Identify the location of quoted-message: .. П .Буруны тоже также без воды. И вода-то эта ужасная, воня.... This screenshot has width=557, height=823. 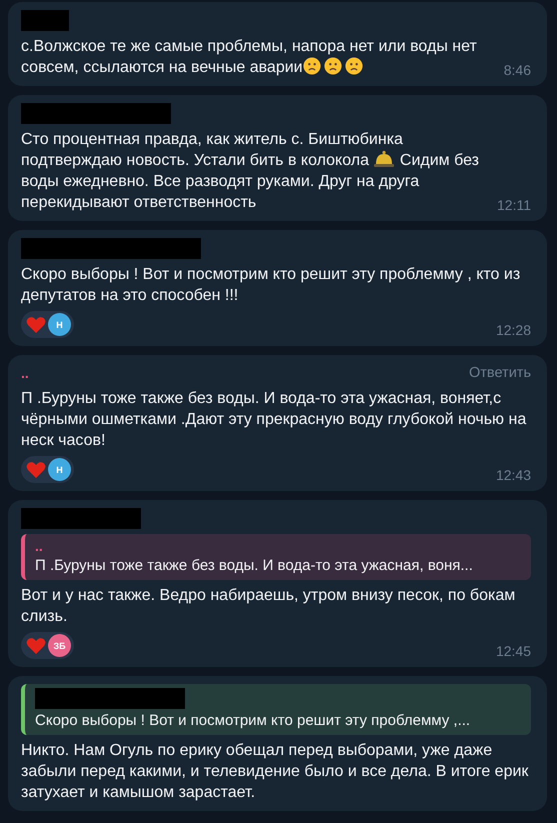
(276, 557).